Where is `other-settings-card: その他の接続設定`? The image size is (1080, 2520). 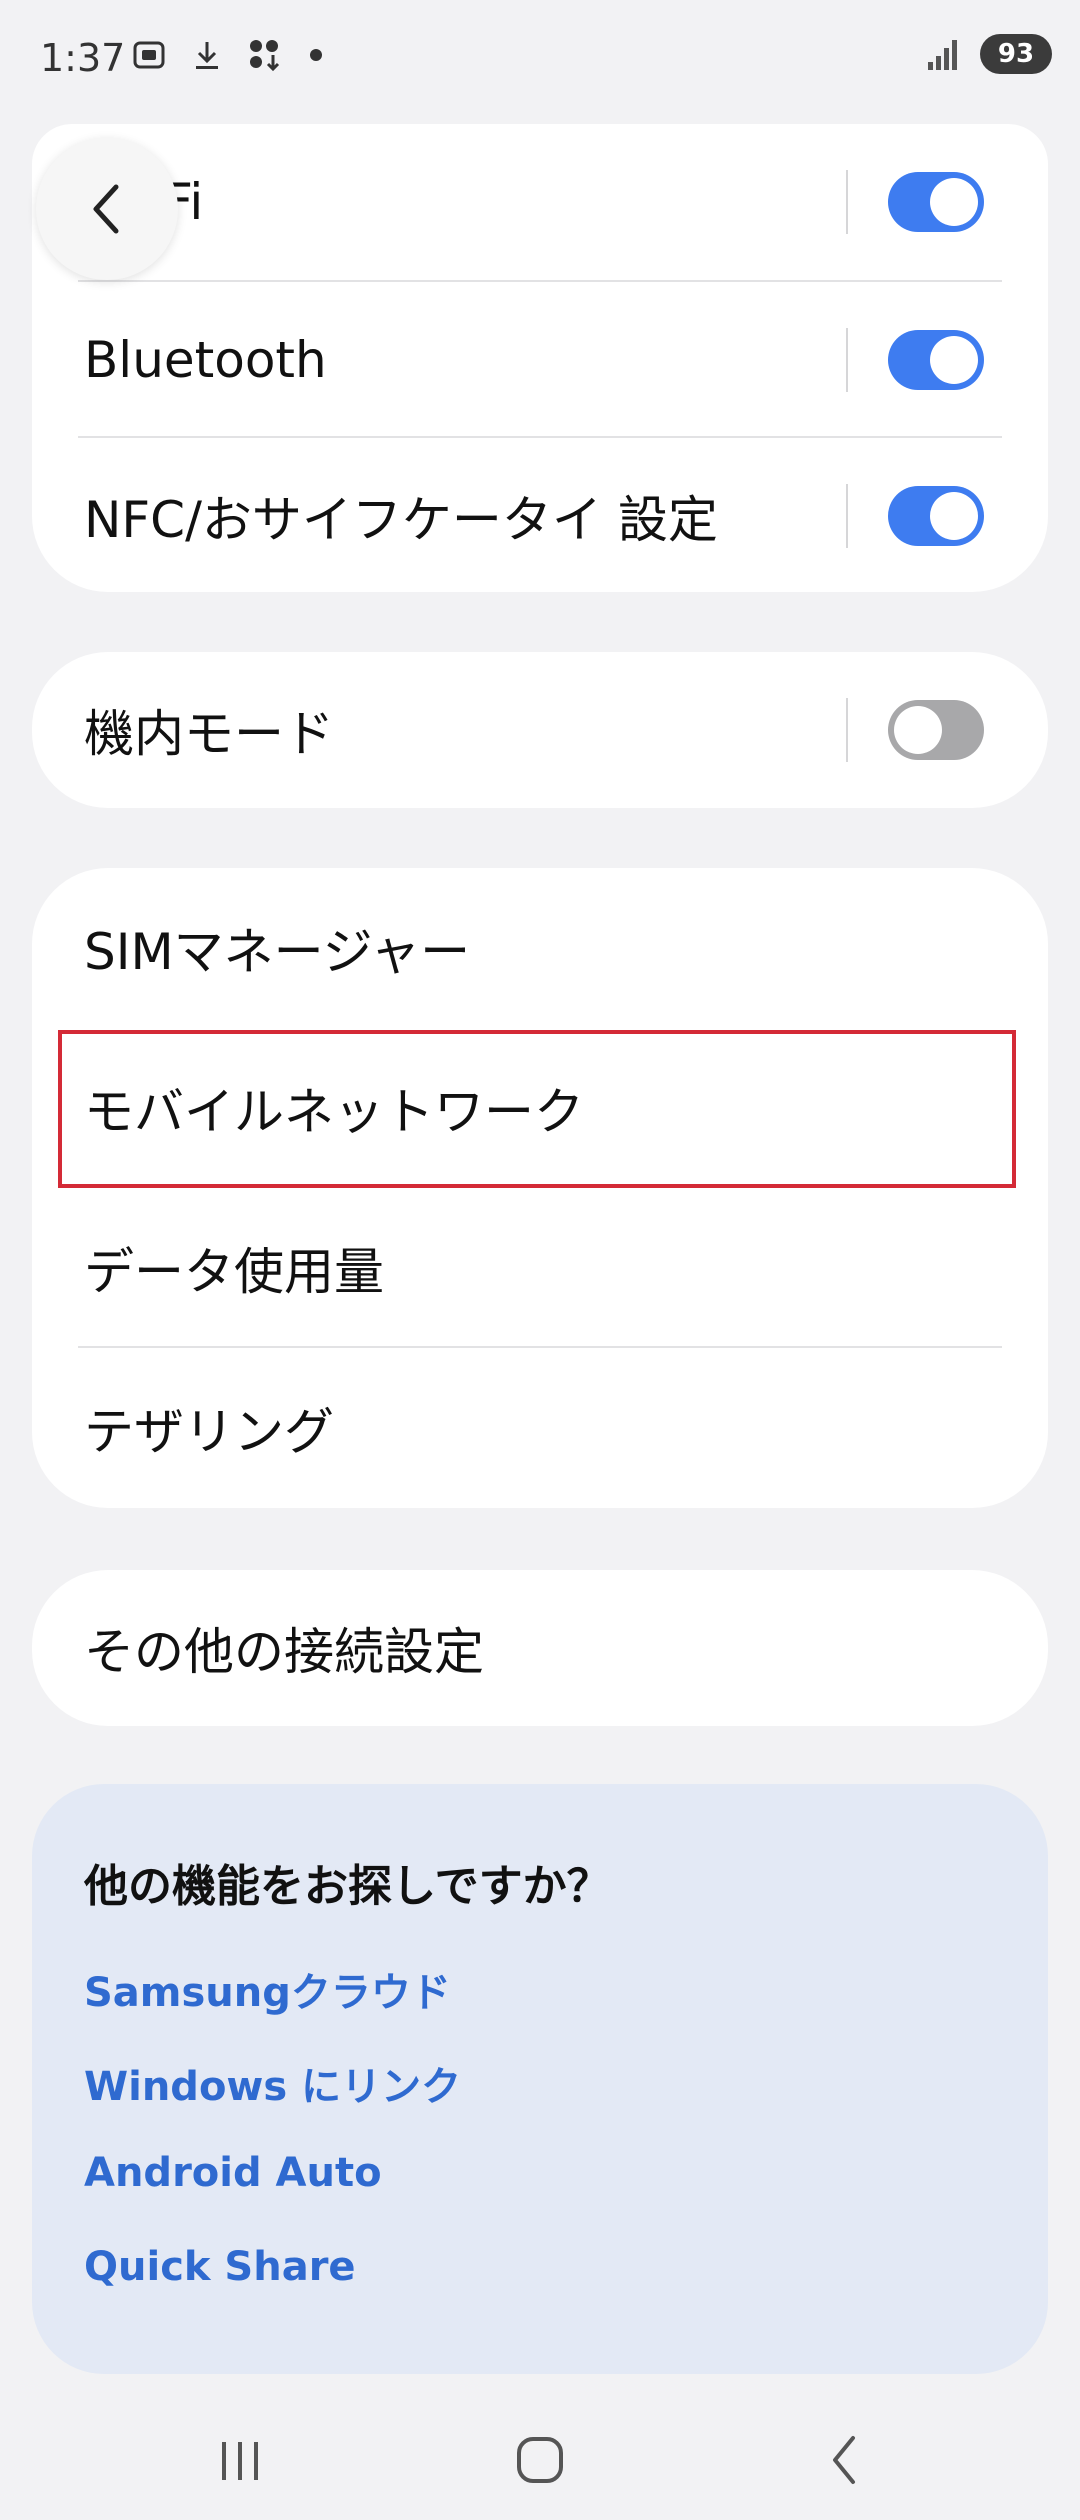
other-settings-card: その他の接続設定 is located at coordinates (540, 1648).